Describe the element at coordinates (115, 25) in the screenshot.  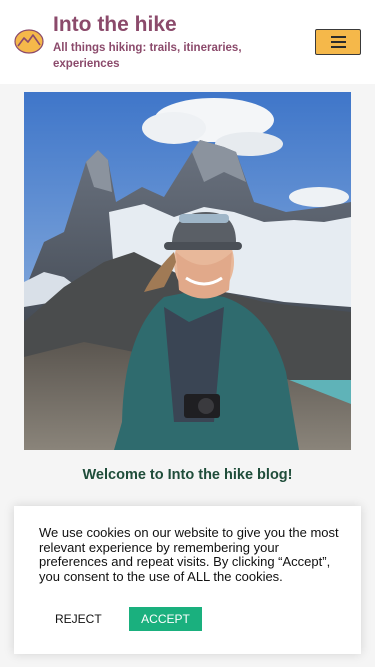
I see `site-title: Into the hike` at that location.